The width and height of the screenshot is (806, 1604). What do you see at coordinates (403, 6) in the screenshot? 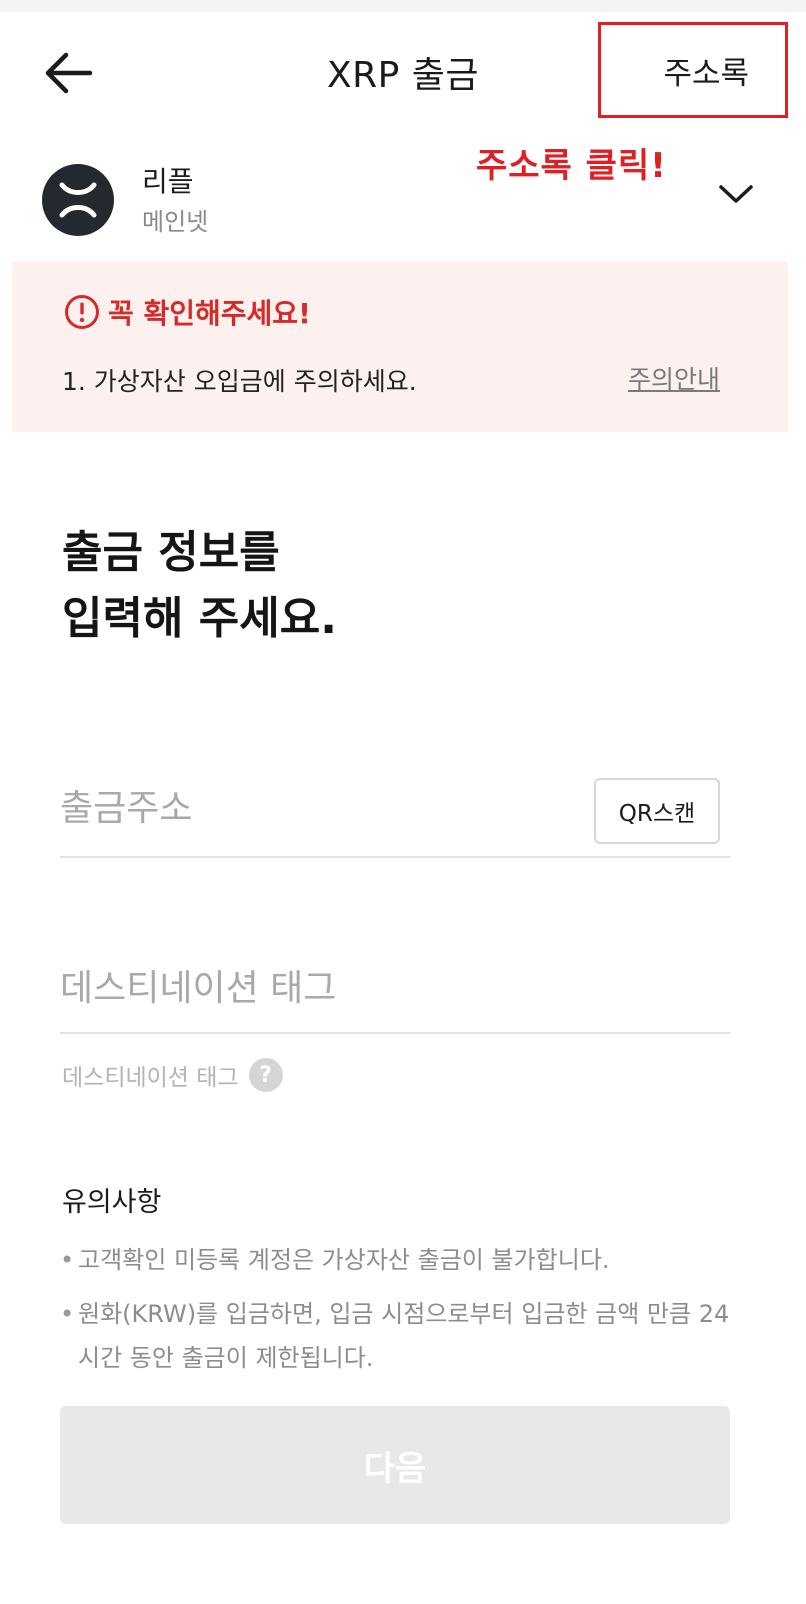
I see `status-bar-strip` at bounding box center [403, 6].